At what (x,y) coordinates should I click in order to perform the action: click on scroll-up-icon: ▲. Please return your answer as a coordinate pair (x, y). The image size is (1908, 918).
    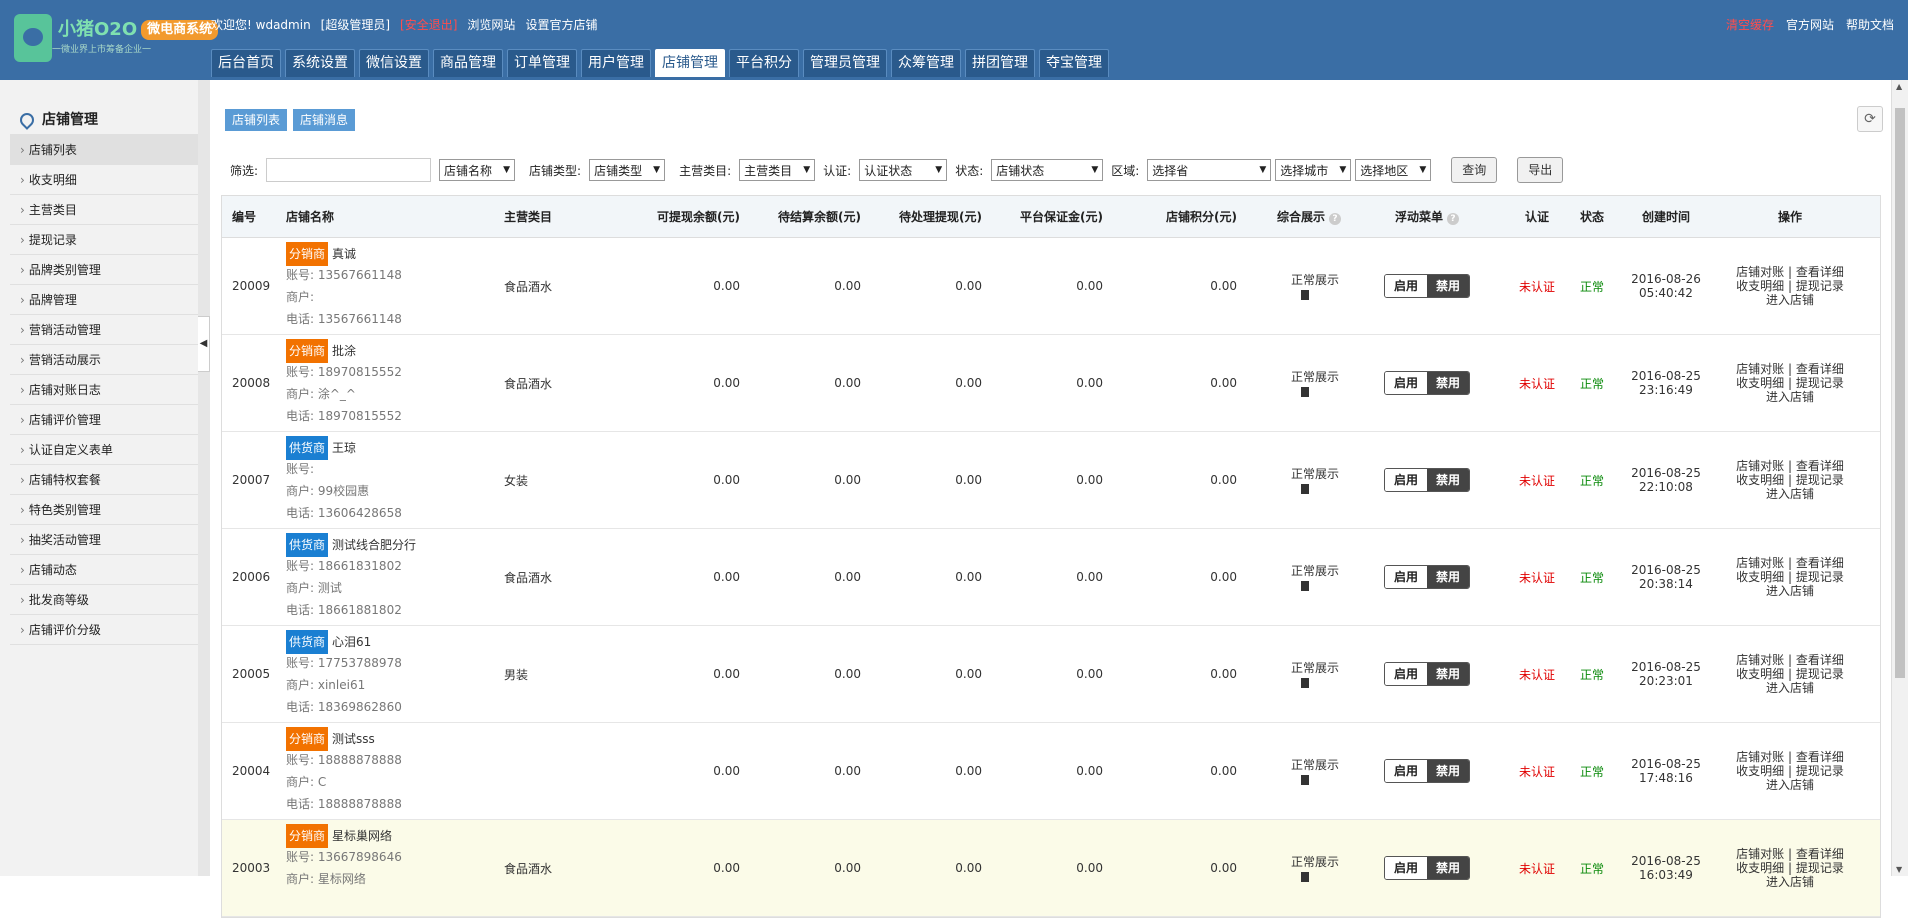
    Looking at the image, I should click on (1899, 86).